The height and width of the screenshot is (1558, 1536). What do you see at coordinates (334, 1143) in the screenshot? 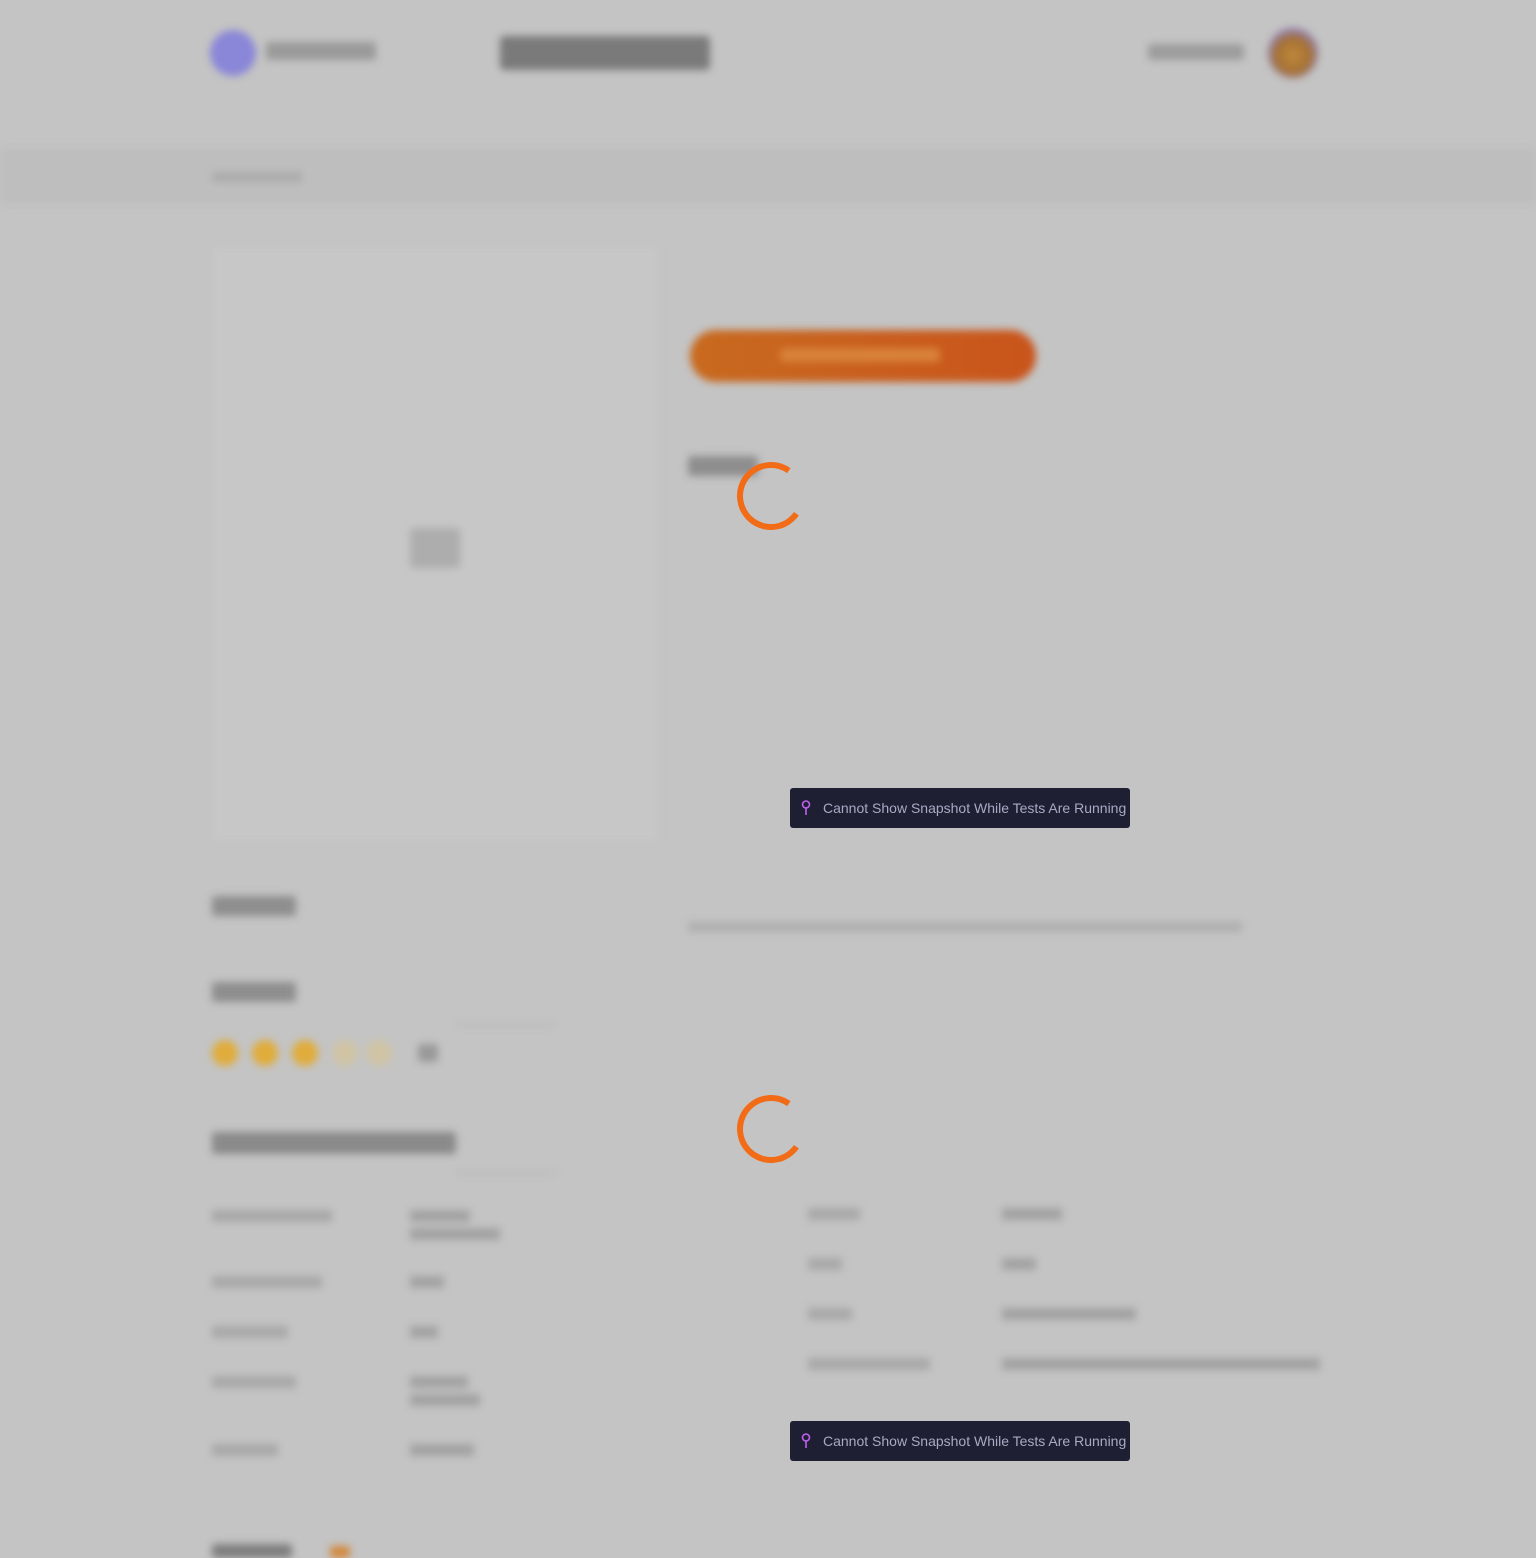
I see `specifications-heading` at bounding box center [334, 1143].